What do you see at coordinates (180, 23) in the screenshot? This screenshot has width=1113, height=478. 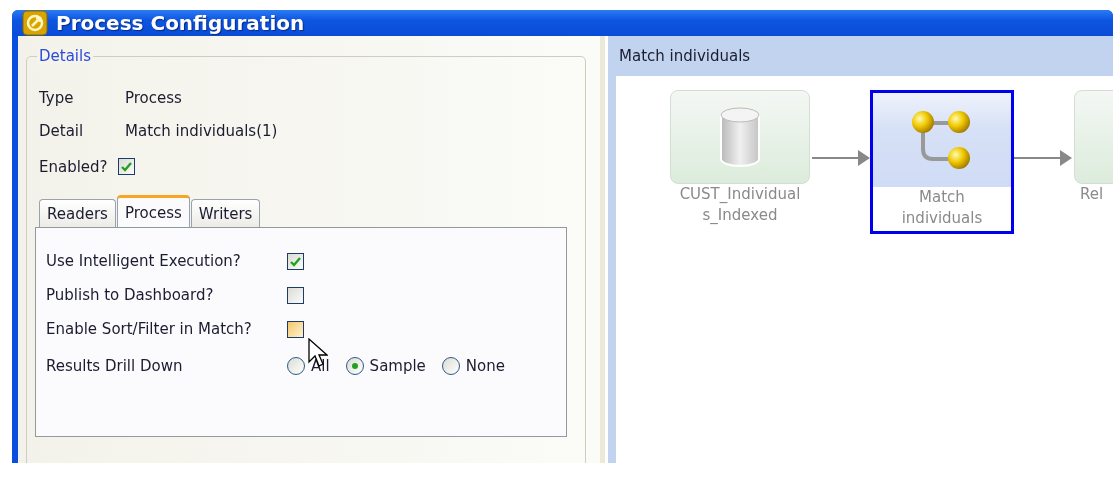 I see `window-title: Process Configuration` at bounding box center [180, 23].